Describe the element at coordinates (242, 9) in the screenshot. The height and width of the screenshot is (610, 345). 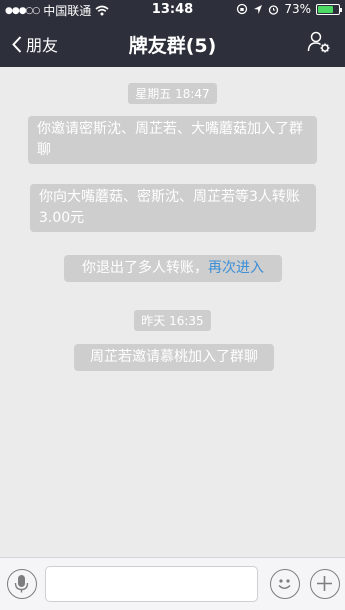
I see `rotation-lock-icon` at that location.